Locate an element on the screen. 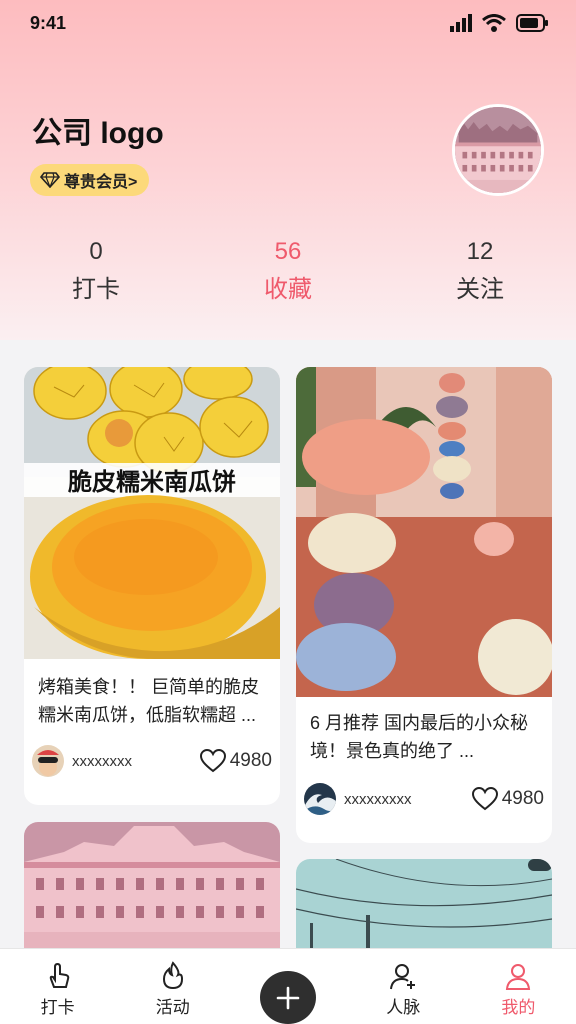  plus-icon is located at coordinates (288, 997).